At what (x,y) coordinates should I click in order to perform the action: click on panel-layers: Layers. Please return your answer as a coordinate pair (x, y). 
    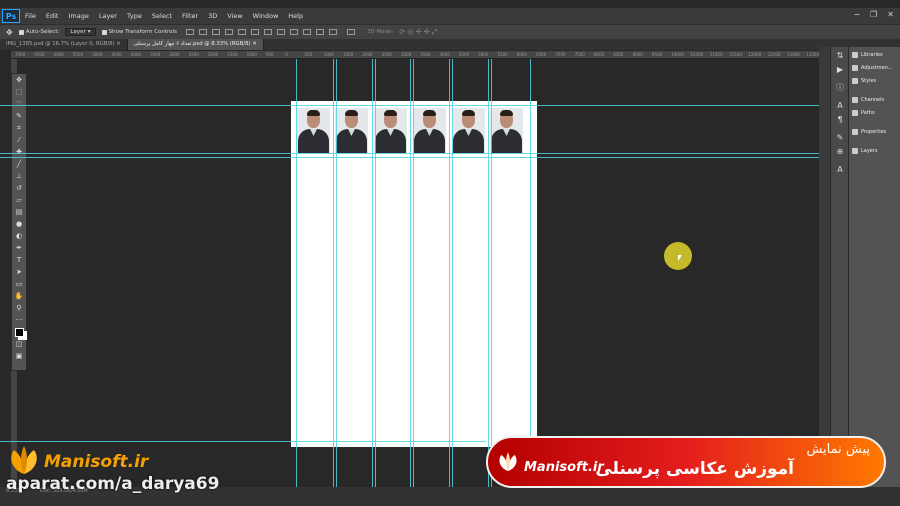
    Looking at the image, I should click on (865, 151).